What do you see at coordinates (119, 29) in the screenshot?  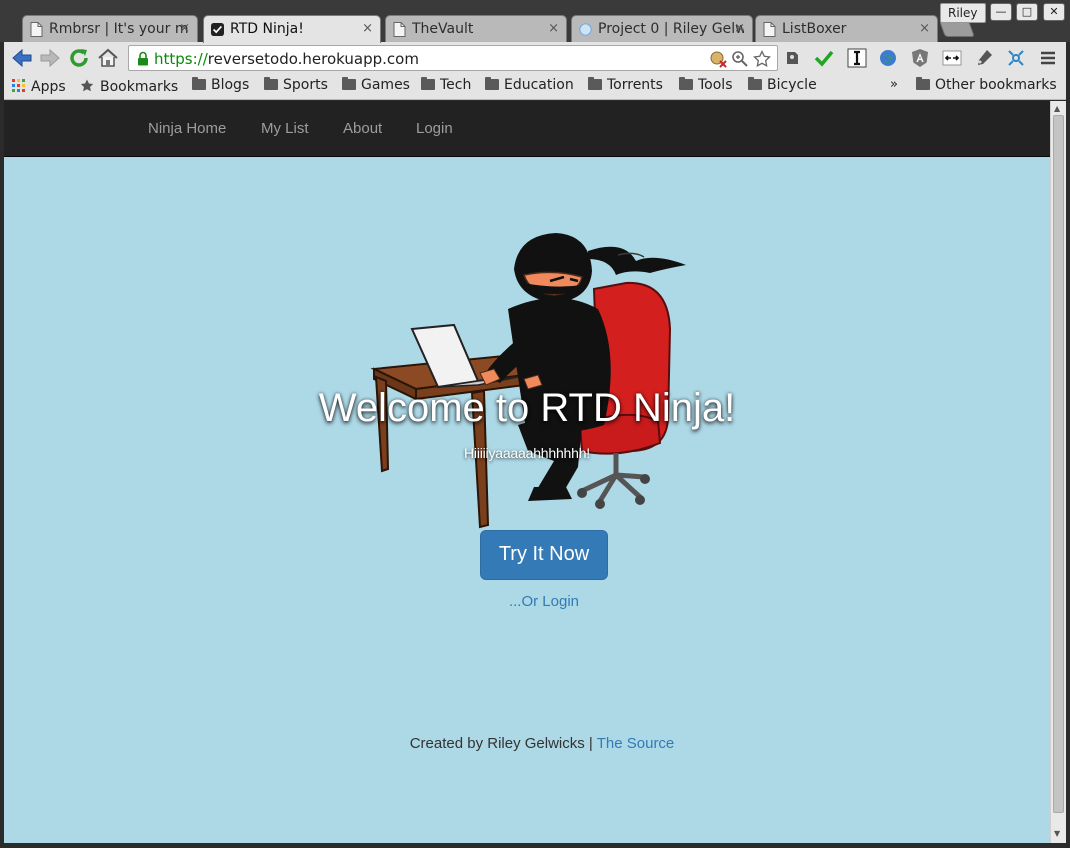 I see `tab-title: Rmbrsr | It's your m` at bounding box center [119, 29].